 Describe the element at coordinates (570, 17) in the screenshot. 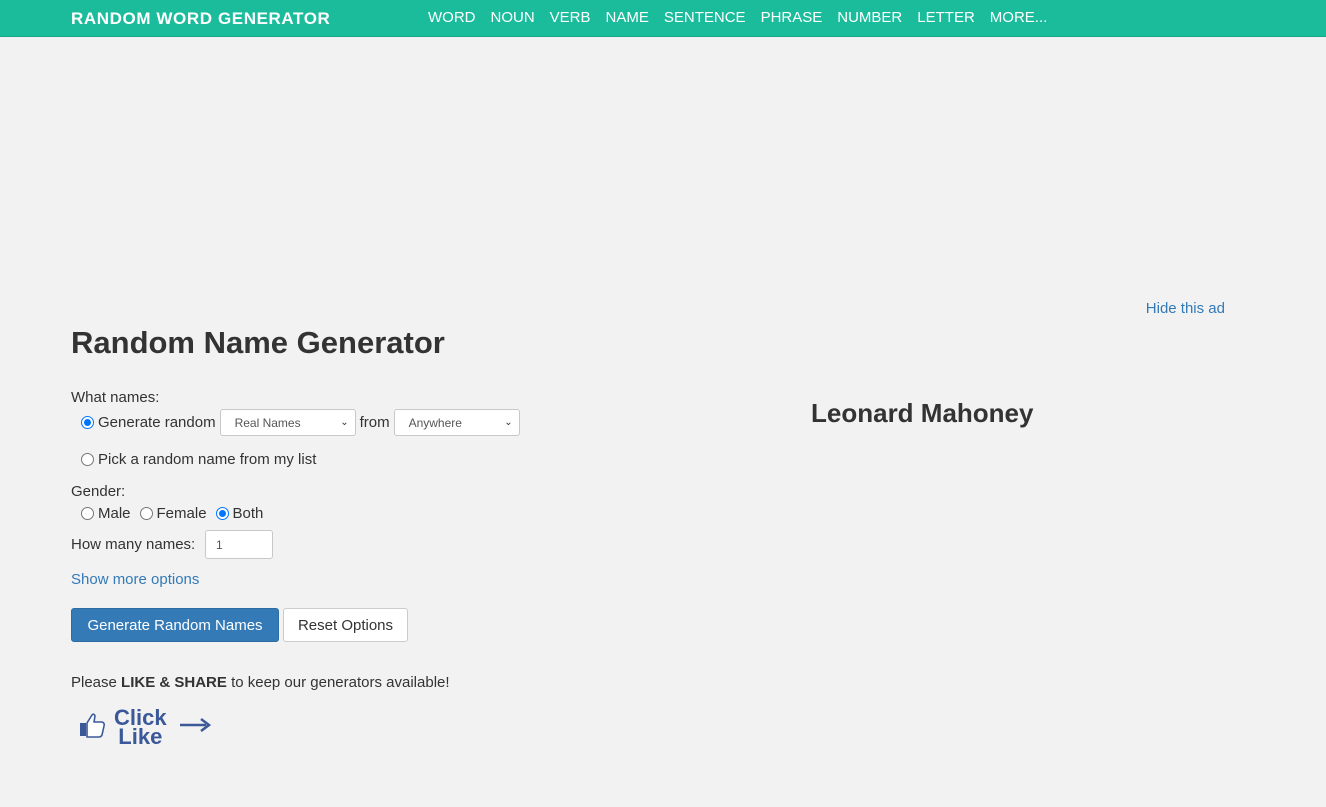

I see `nav-item-verb: VERB` at that location.